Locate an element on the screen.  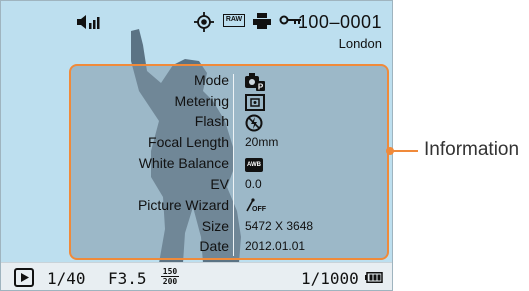
metering-icon is located at coordinates (255, 102).